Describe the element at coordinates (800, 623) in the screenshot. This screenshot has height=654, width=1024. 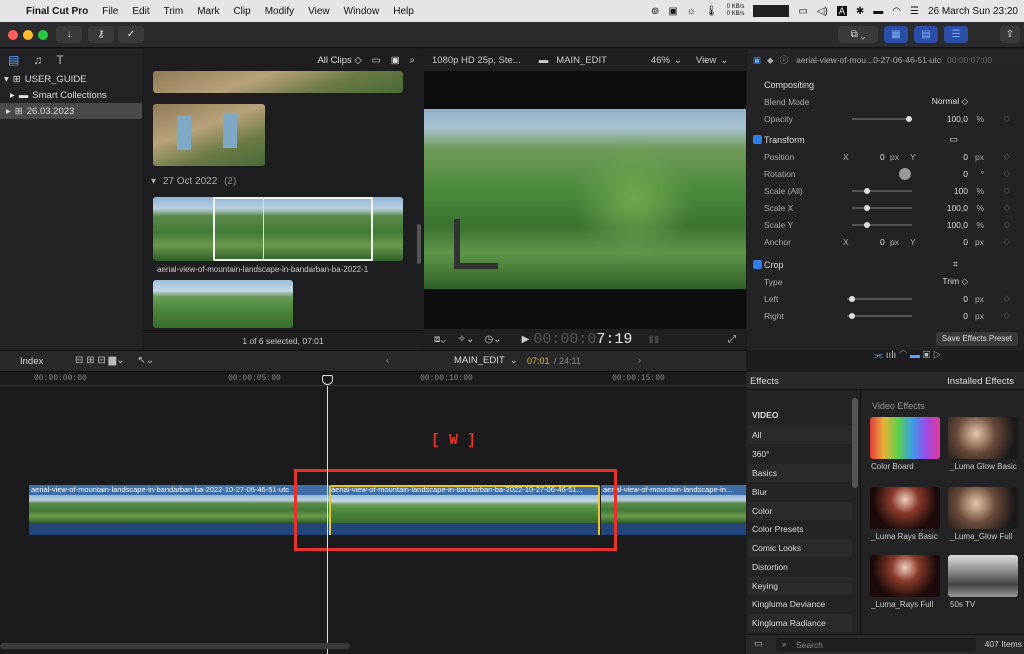
I see `effects-category-kingluma-radiance: Kingluma Radiance` at that location.